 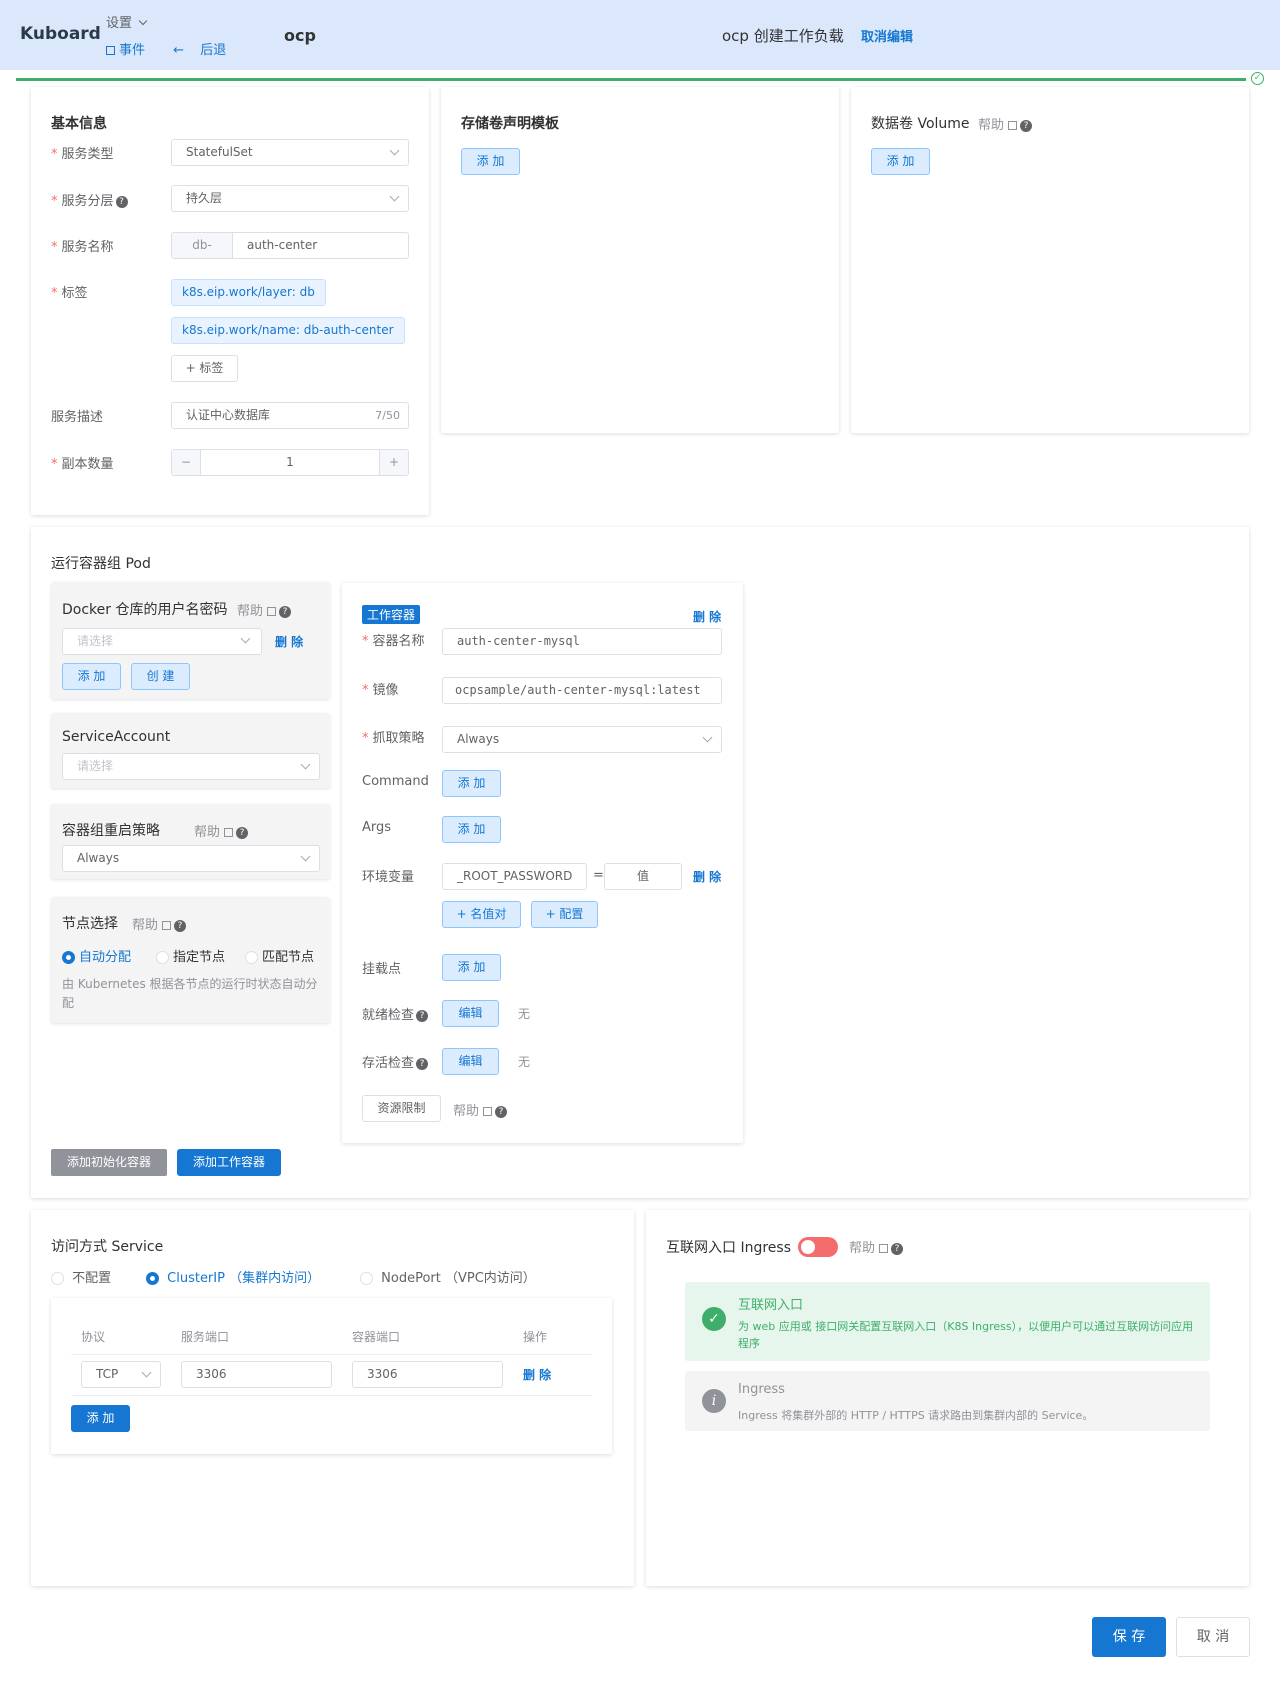 What do you see at coordinates (481, 914) in the screenshot?
I see `add-env-pair-button: + 名值对` at bounding box center [481, 914].